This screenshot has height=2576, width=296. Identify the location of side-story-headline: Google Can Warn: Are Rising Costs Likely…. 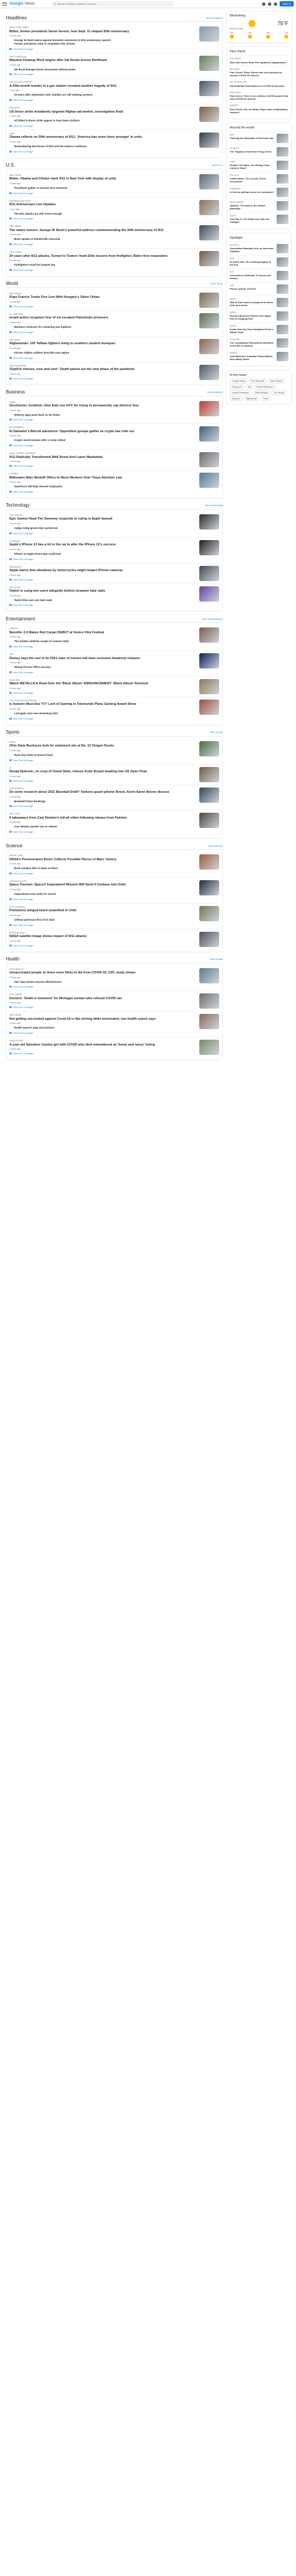
(252, 166).